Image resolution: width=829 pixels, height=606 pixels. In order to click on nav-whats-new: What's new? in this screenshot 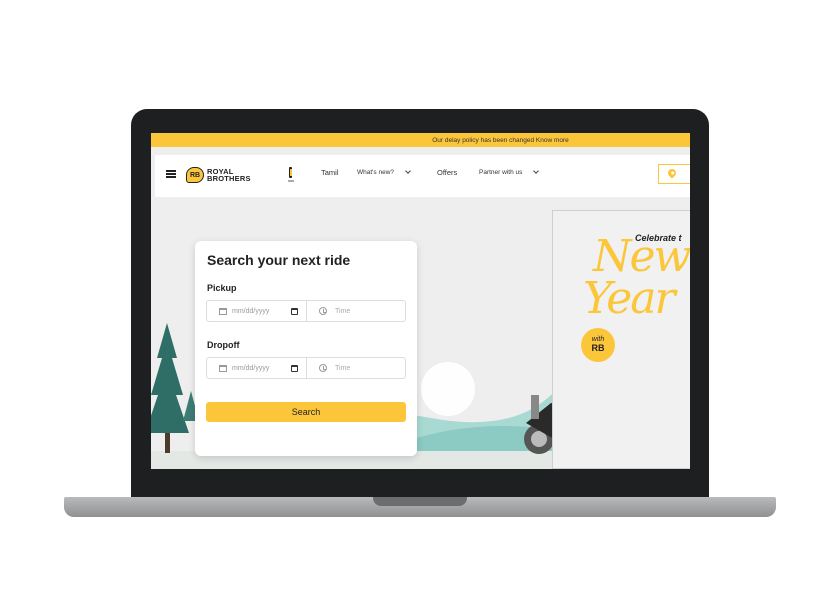, I will do `click(384, 172)`.